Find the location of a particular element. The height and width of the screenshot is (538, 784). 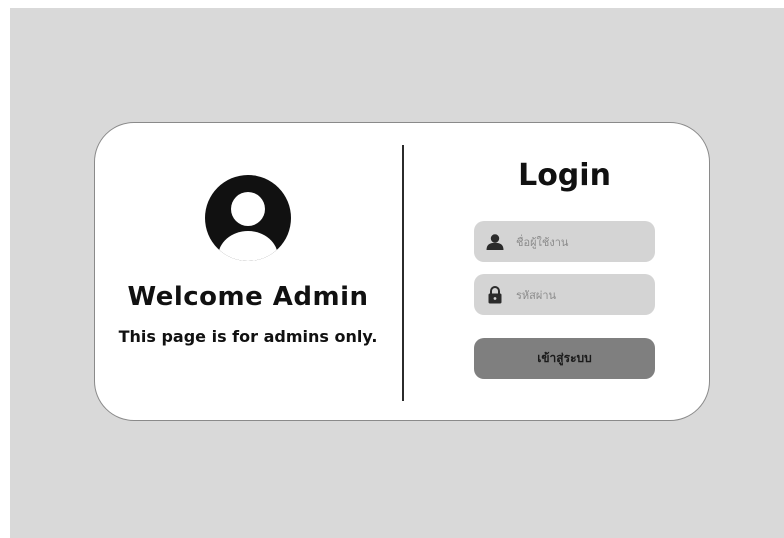

user-avatar-icon is located at coordinates (248, 218).